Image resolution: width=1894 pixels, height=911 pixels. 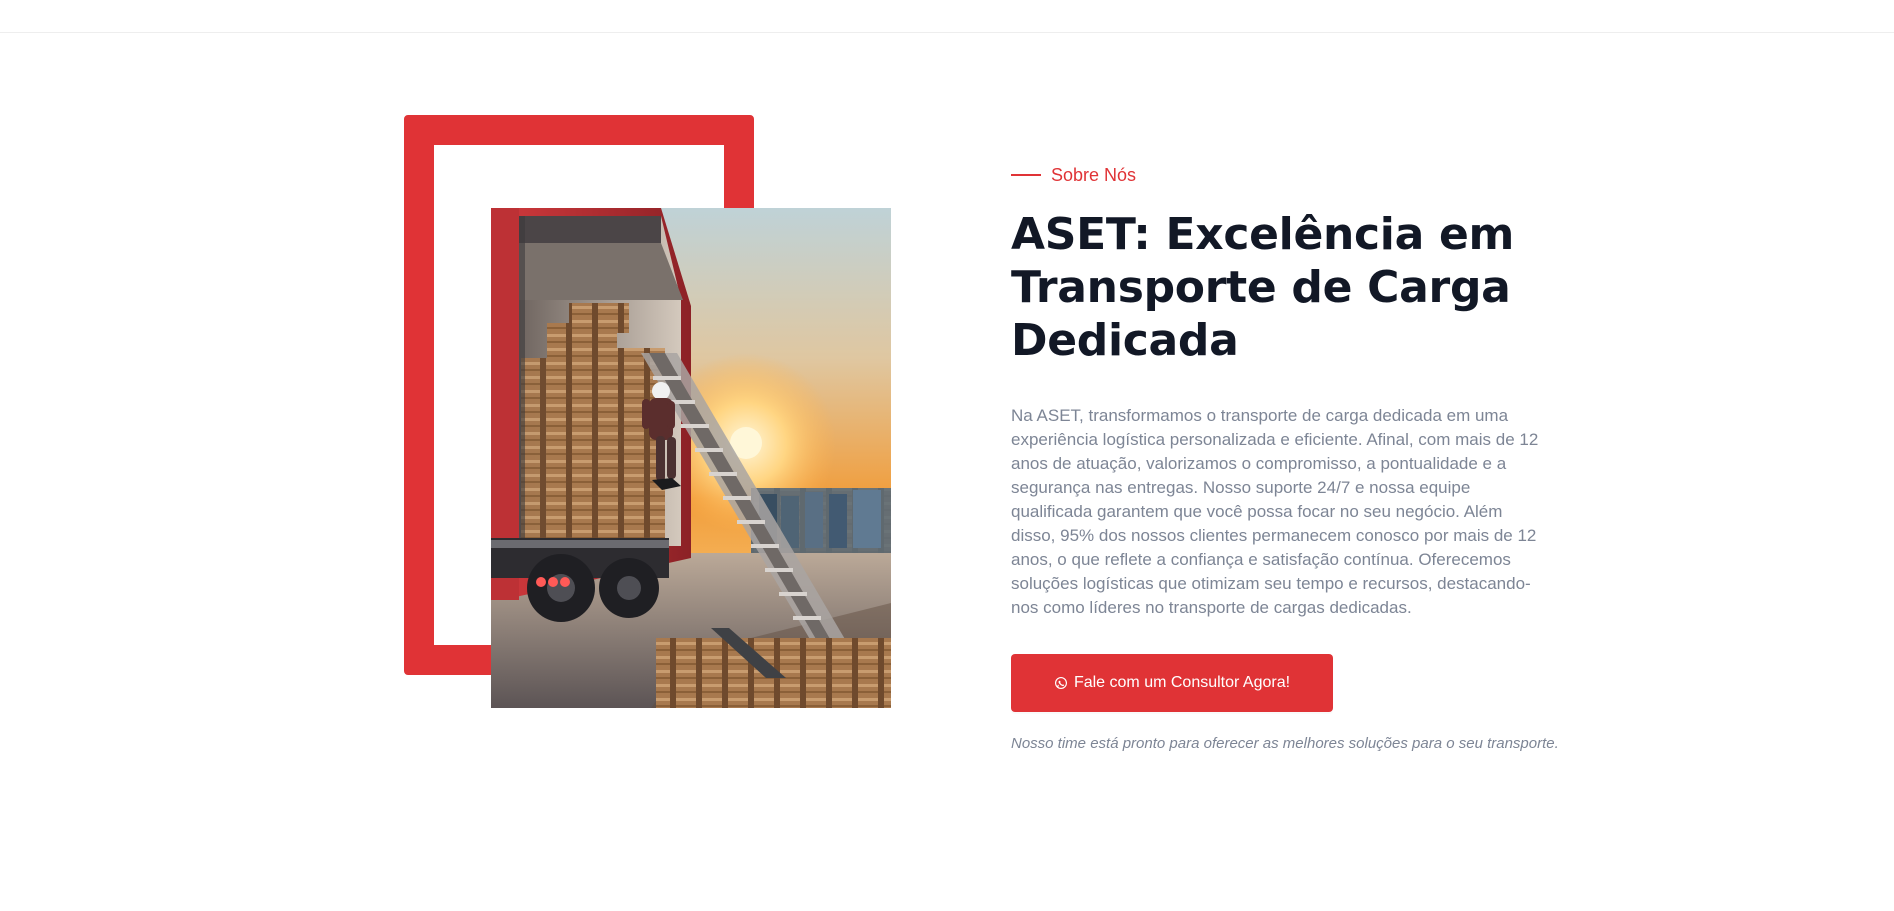 What do you see at coordinates (1182, 682) in the screenshot?
I see `consultant-cta-label: Fale com um Consultor Agora!` at bounding box center [1182, 682].